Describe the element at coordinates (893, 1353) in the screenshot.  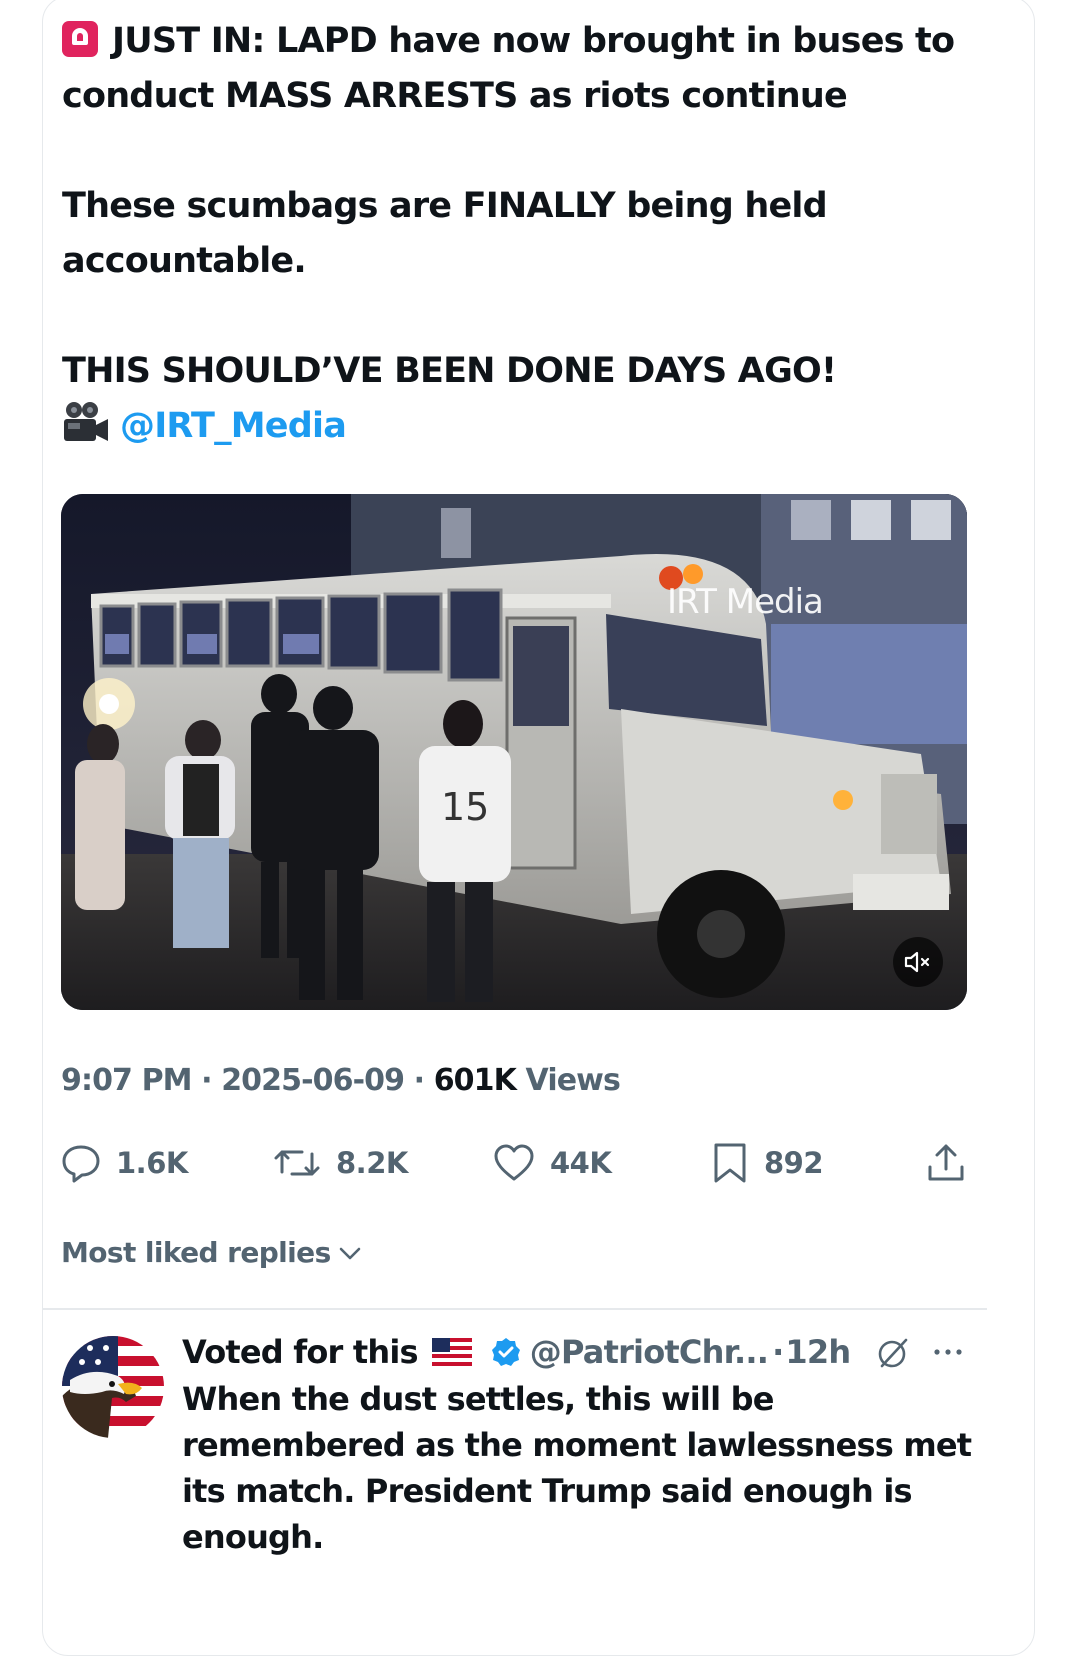
I see `grok-icon` at that location.